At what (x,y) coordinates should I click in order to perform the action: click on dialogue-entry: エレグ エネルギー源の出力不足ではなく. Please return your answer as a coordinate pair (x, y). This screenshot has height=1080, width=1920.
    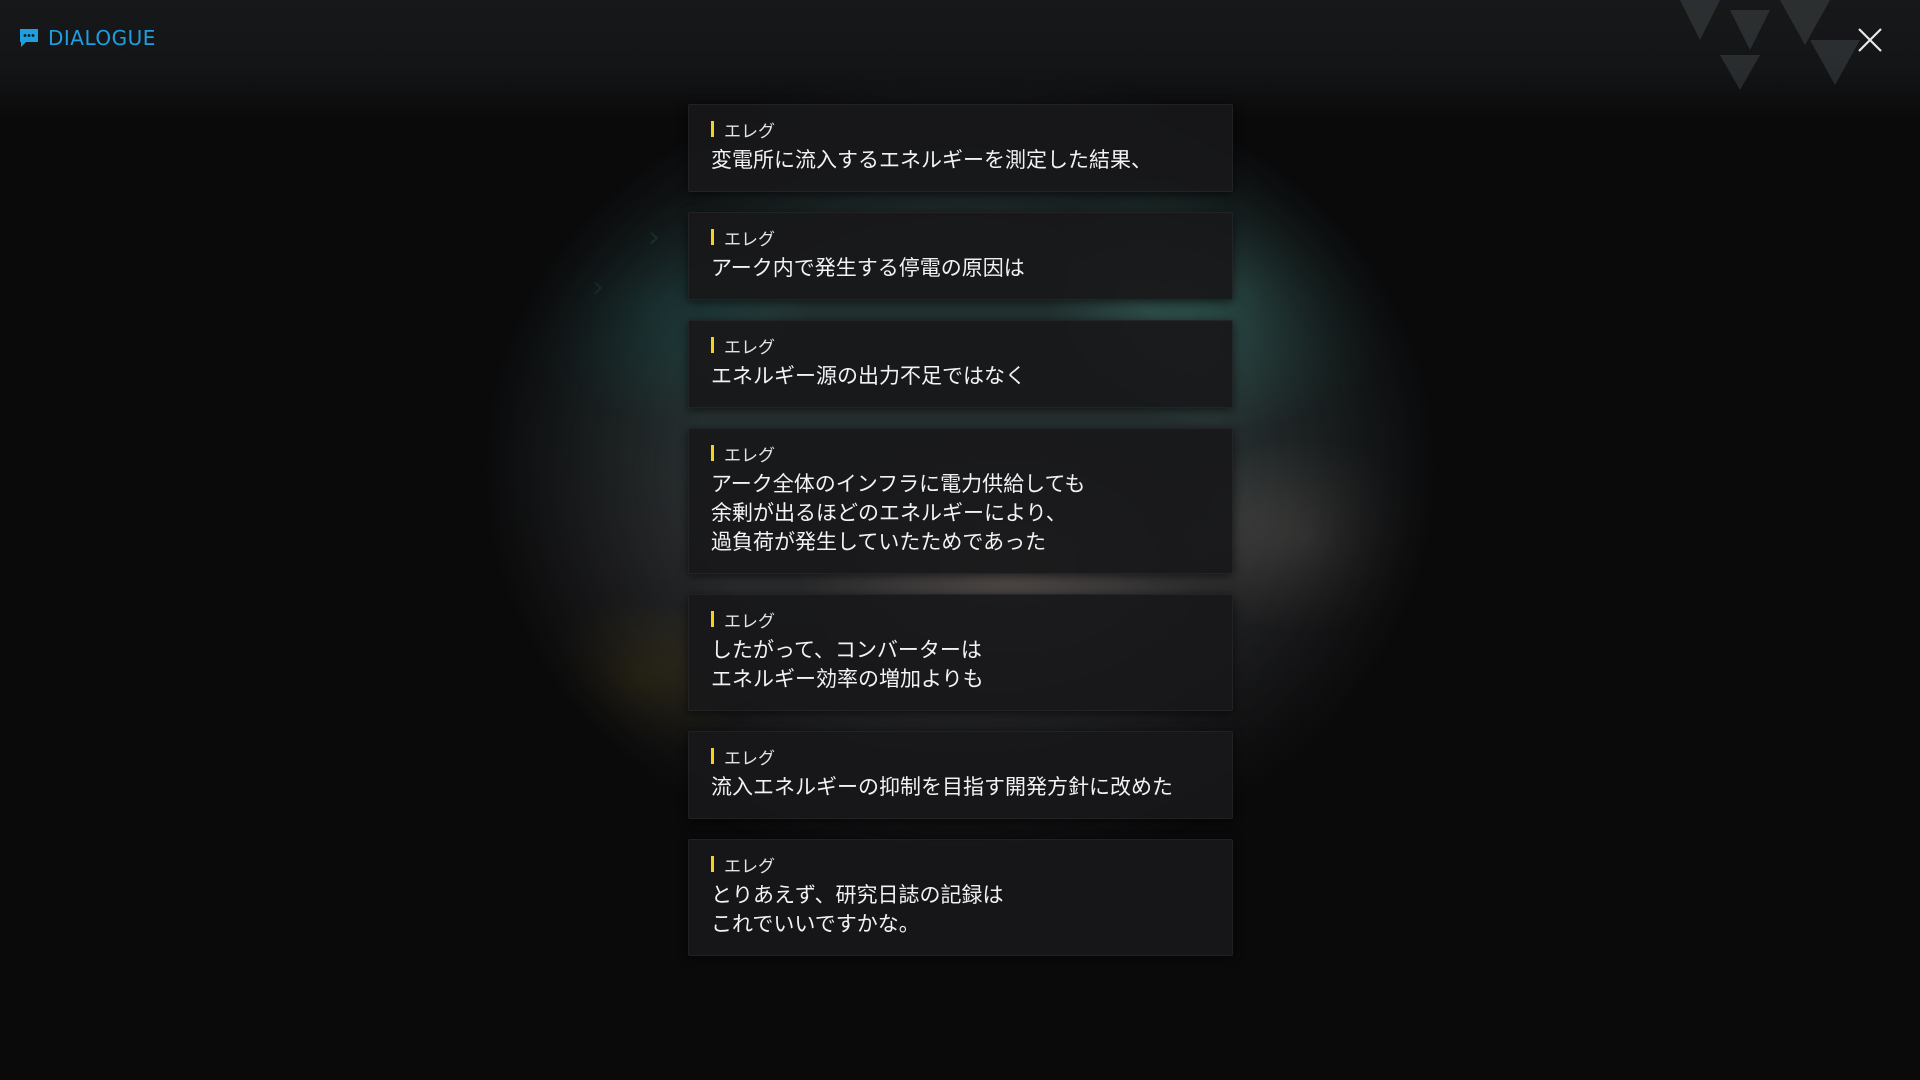
    Looking at the image, I should click on (960, 364).